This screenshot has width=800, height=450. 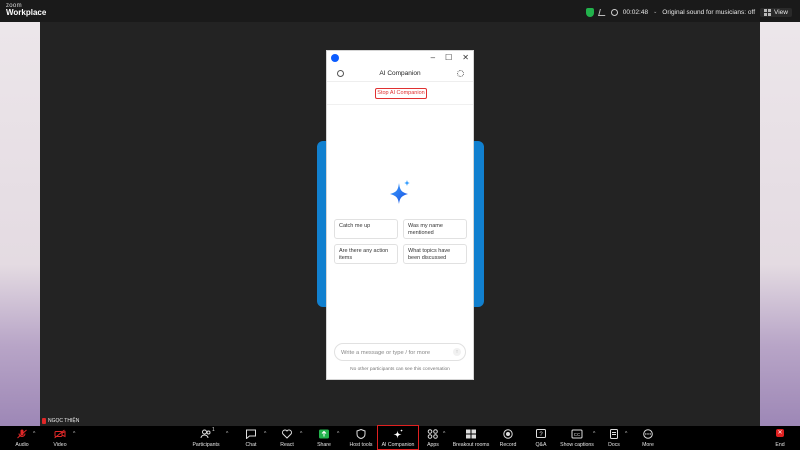 What do you see at coordinates (324, 445) in the screenshot?
I see `share-label: Share` at bounding box center [324, 445].